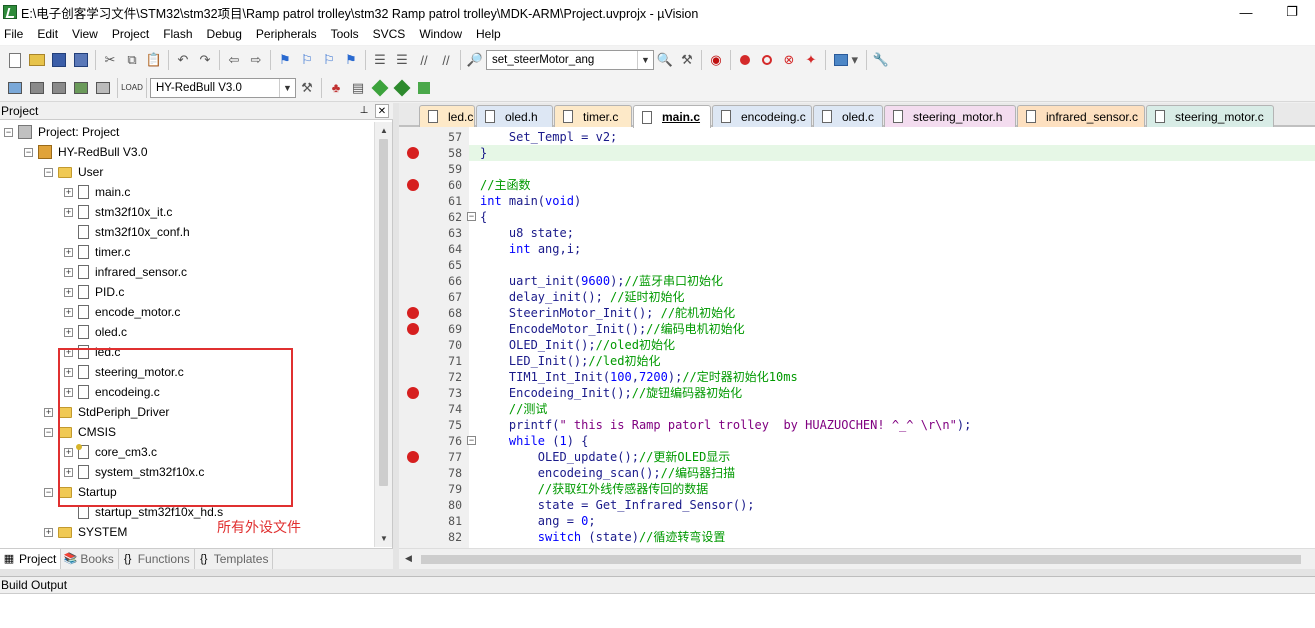  Describe the element at coordinates (73, 172) in the screenshot. I see `tree-item-user: − User` at that location.